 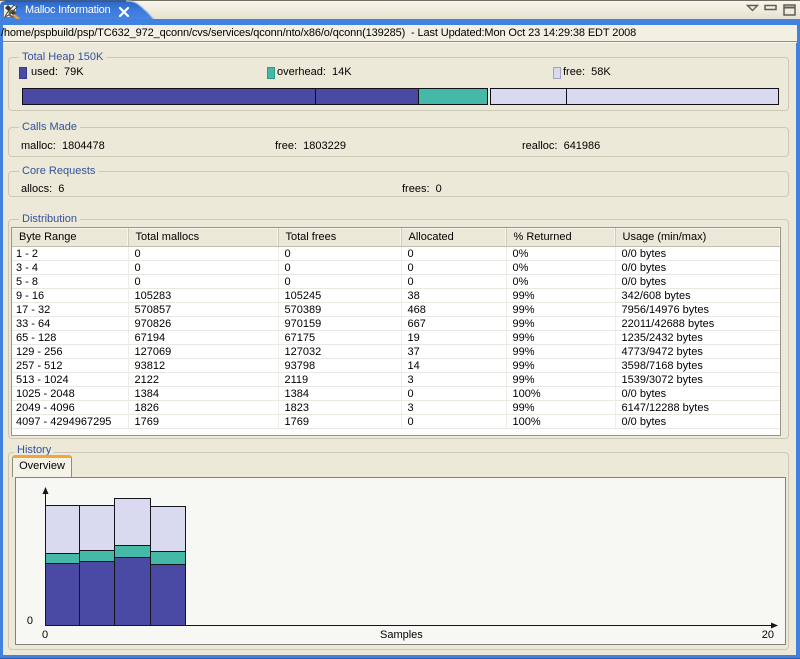 I want to click on svg-text: 20, so click(x=768, y=635).